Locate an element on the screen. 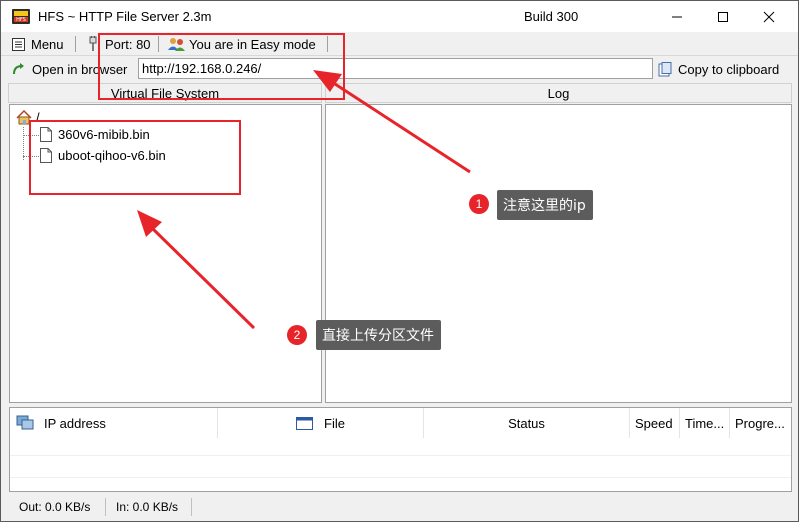  close-button is located at coordinates (769, 16).